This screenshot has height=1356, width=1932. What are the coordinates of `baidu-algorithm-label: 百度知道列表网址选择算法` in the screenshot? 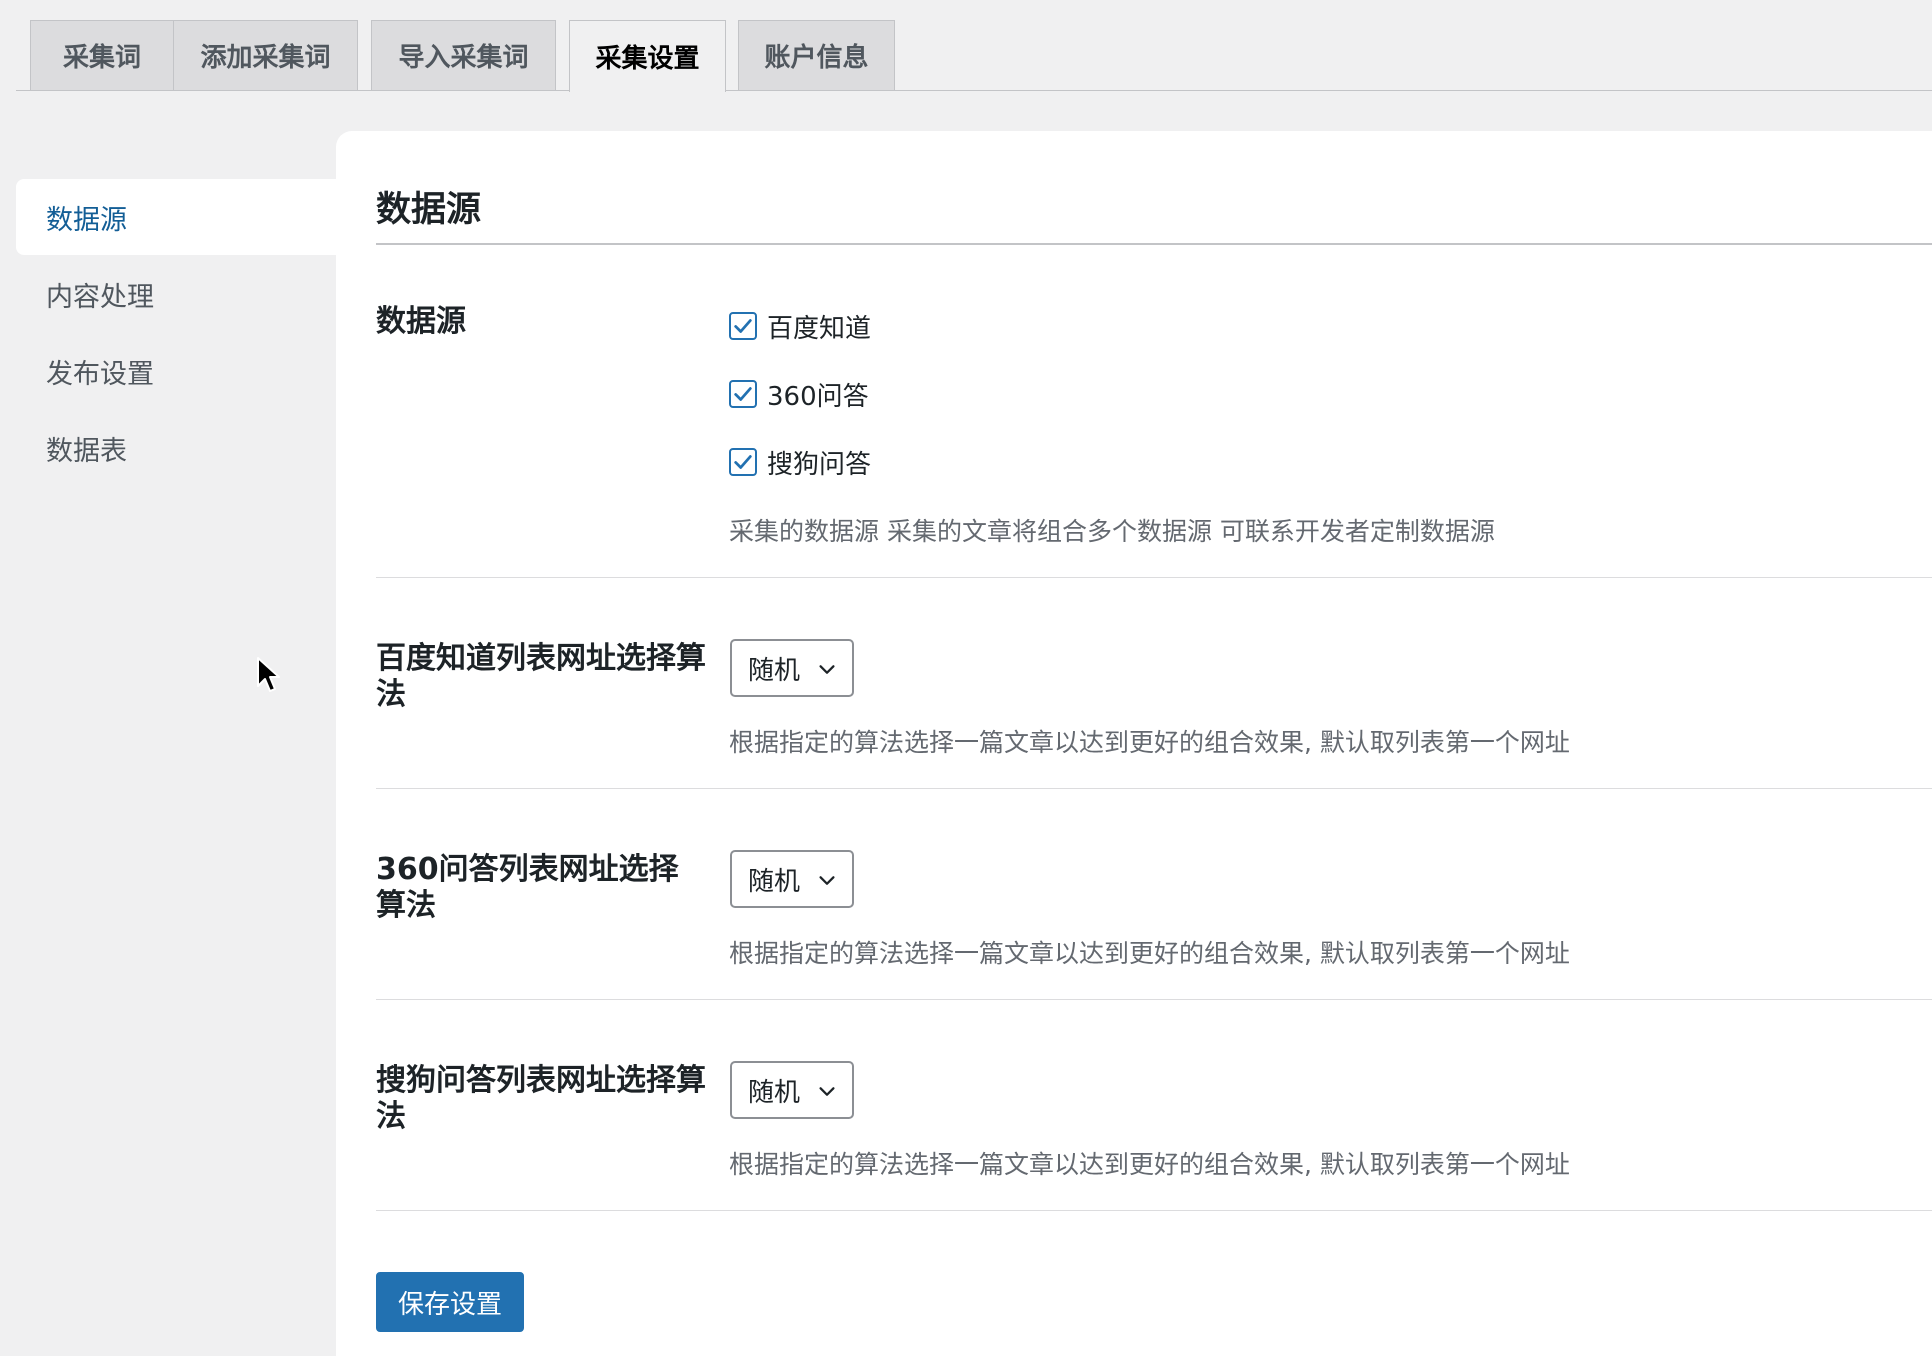 It's located at (541, 676).